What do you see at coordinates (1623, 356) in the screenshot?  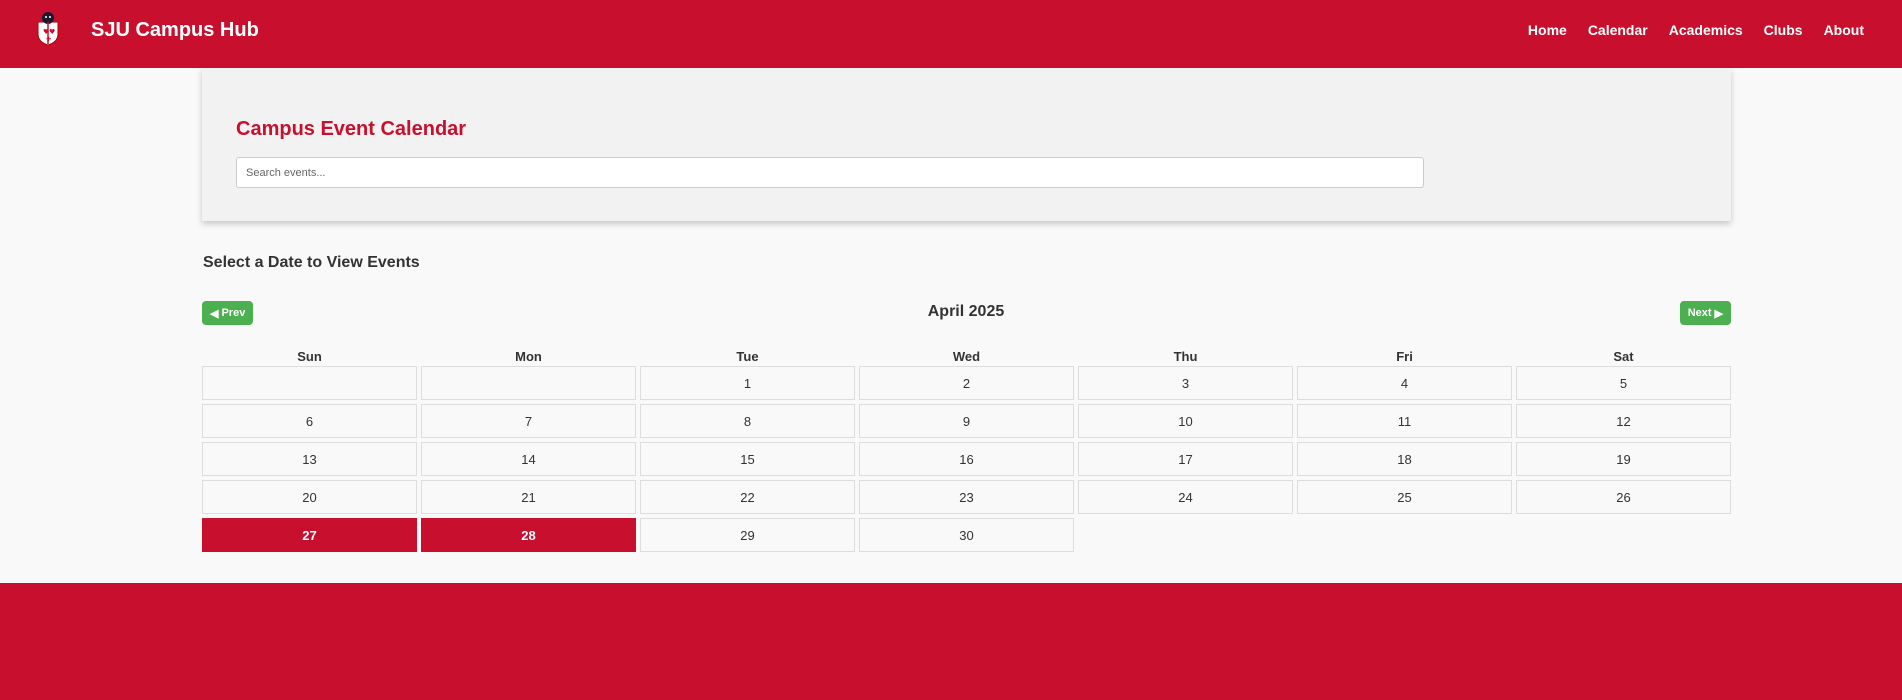 I see `weekday-header: Sat` at bounding box center [1623, 356].